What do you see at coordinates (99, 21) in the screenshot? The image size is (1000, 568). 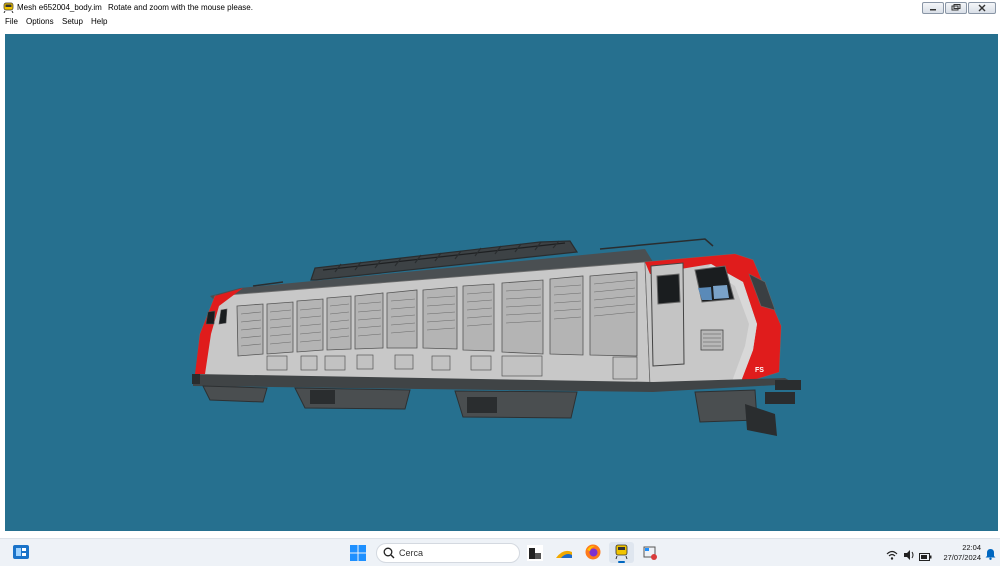 I see `menu-help: Help` at bounding box center [99, 21].